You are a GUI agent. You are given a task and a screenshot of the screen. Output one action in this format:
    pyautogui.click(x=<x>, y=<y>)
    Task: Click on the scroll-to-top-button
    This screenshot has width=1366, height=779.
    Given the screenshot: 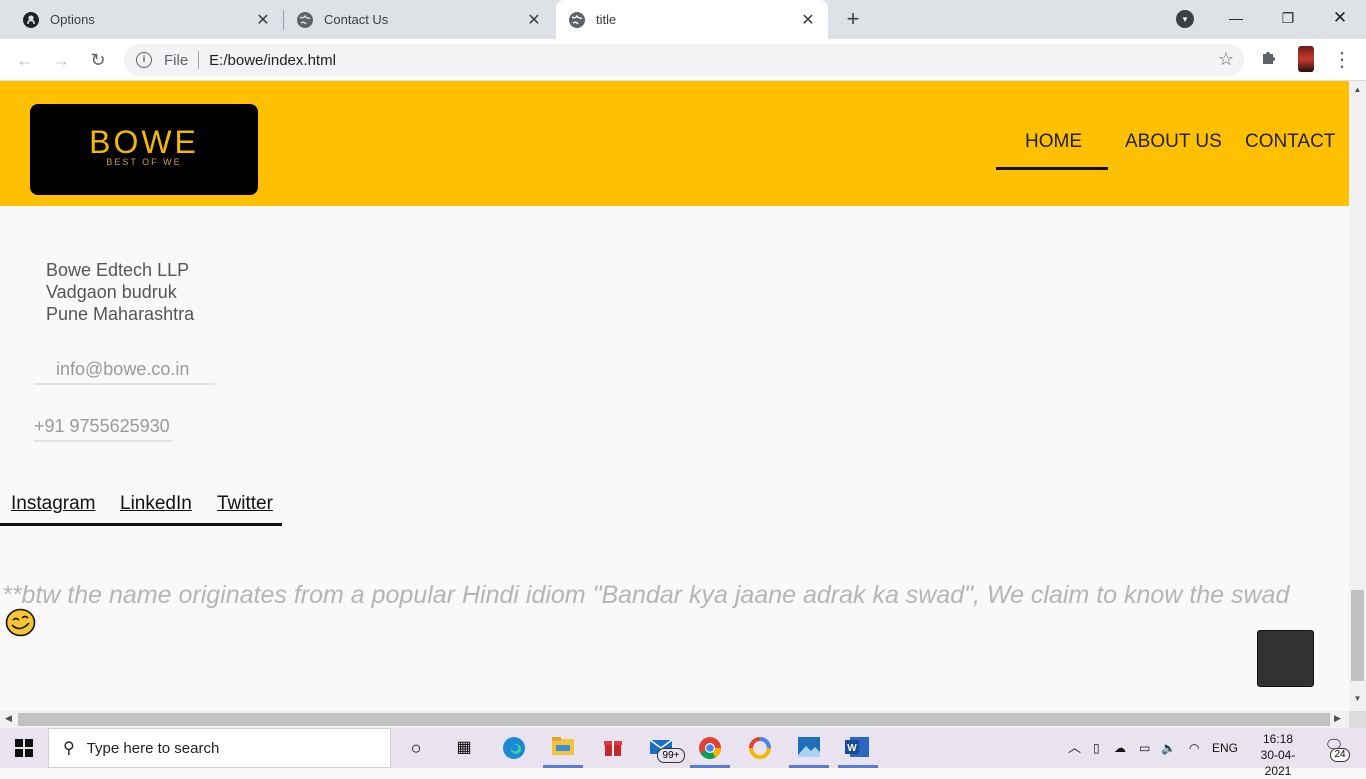 What is the action you would take?
    pyautogui.click(x=1285, y=658)
    